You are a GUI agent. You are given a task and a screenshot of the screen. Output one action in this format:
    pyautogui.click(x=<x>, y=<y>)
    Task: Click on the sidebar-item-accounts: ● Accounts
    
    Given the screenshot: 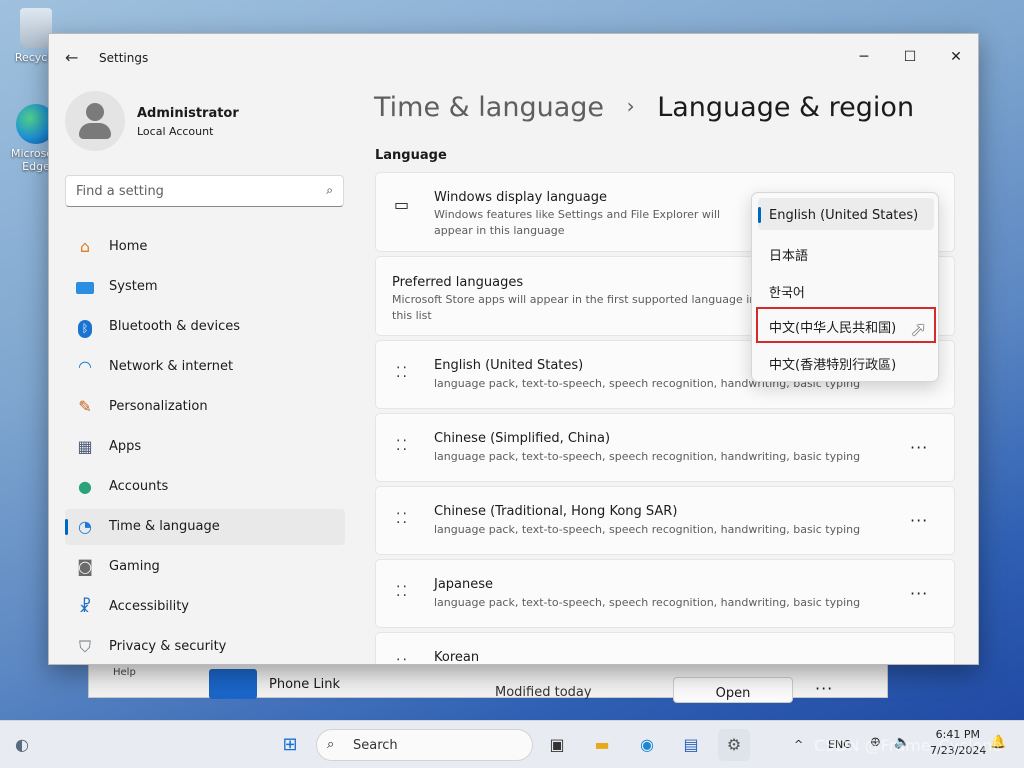 What is the action you would take?
    pyautogui.click(x=205, y=487)
    